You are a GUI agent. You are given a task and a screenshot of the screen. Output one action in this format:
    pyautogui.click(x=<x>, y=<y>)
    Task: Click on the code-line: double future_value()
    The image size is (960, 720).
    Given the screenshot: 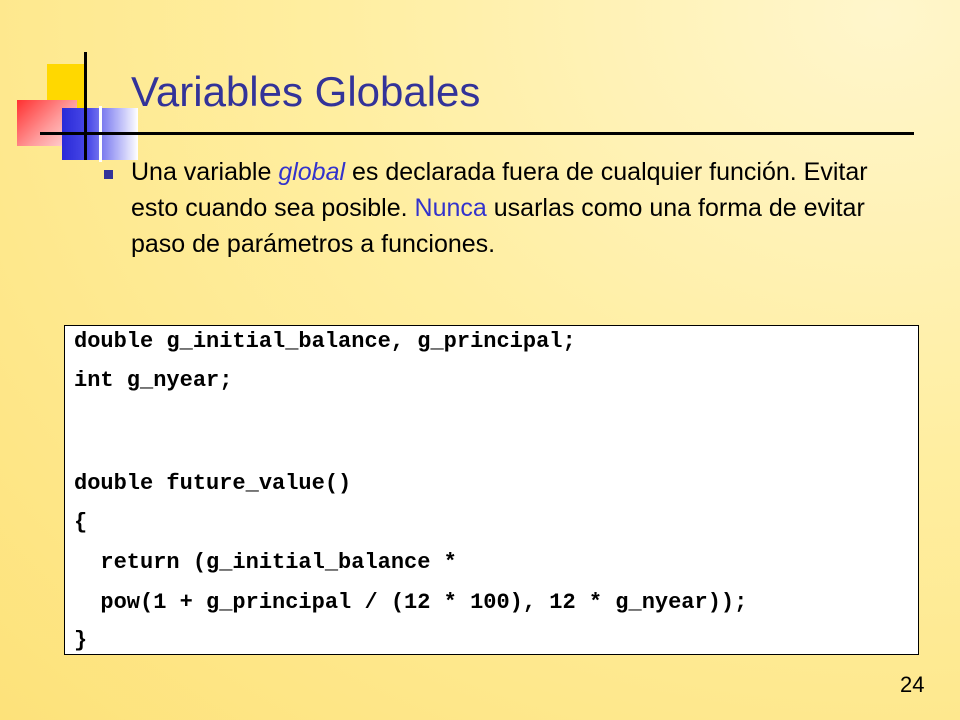 What is the action you would take?
    pyautogui.click(x=213, y=483)
    